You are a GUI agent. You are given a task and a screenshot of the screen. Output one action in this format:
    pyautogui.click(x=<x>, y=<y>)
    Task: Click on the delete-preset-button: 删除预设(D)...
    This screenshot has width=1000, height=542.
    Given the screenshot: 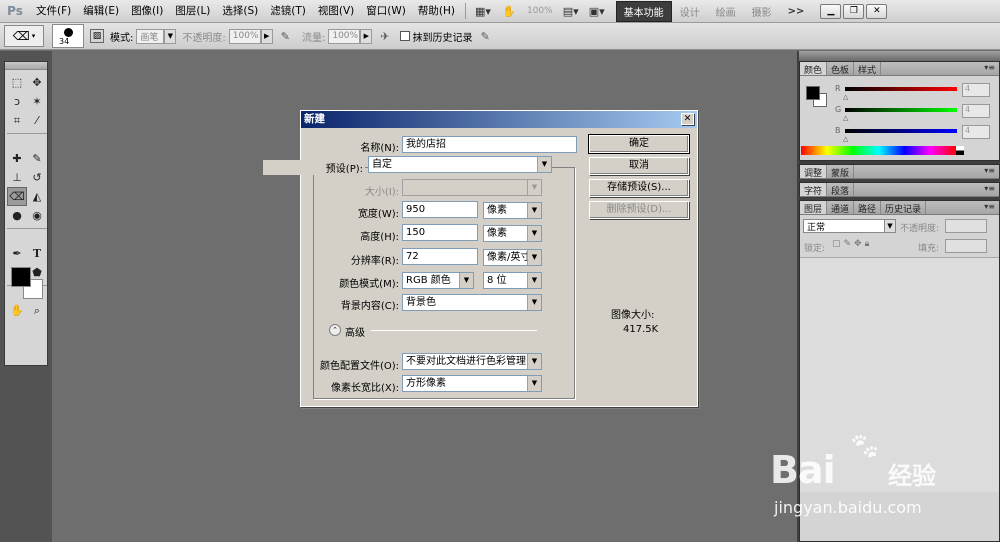 What is the action you would take?
    pyautogui.click(x=639, y=210)
    